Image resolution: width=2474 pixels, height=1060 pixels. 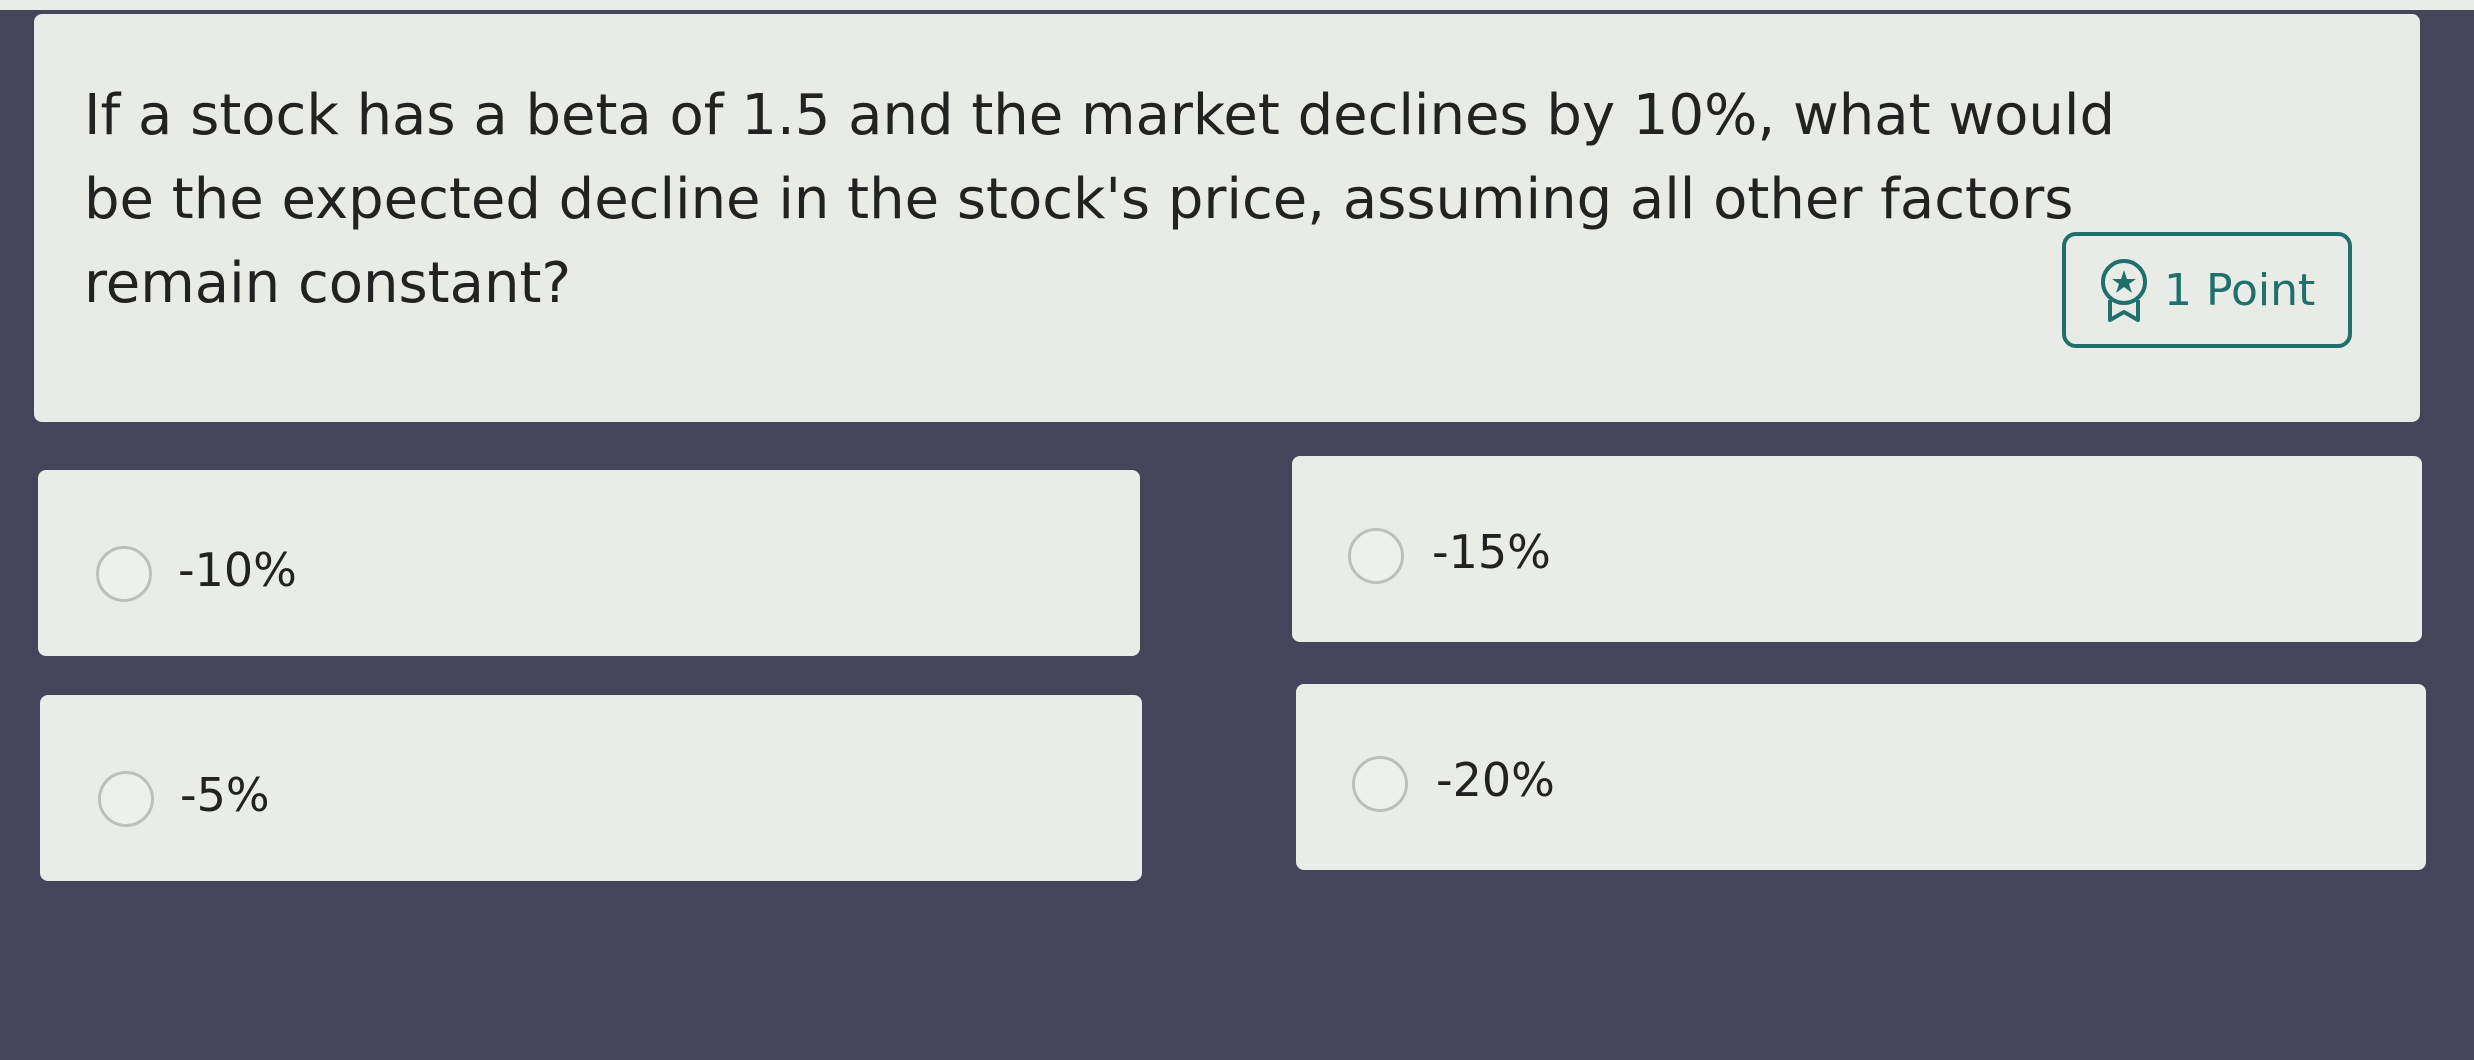 What do you see at coordinates (589, 563) in the screenshot?
I see `answer-option-1: -10%` at bounding box center [589, 563].